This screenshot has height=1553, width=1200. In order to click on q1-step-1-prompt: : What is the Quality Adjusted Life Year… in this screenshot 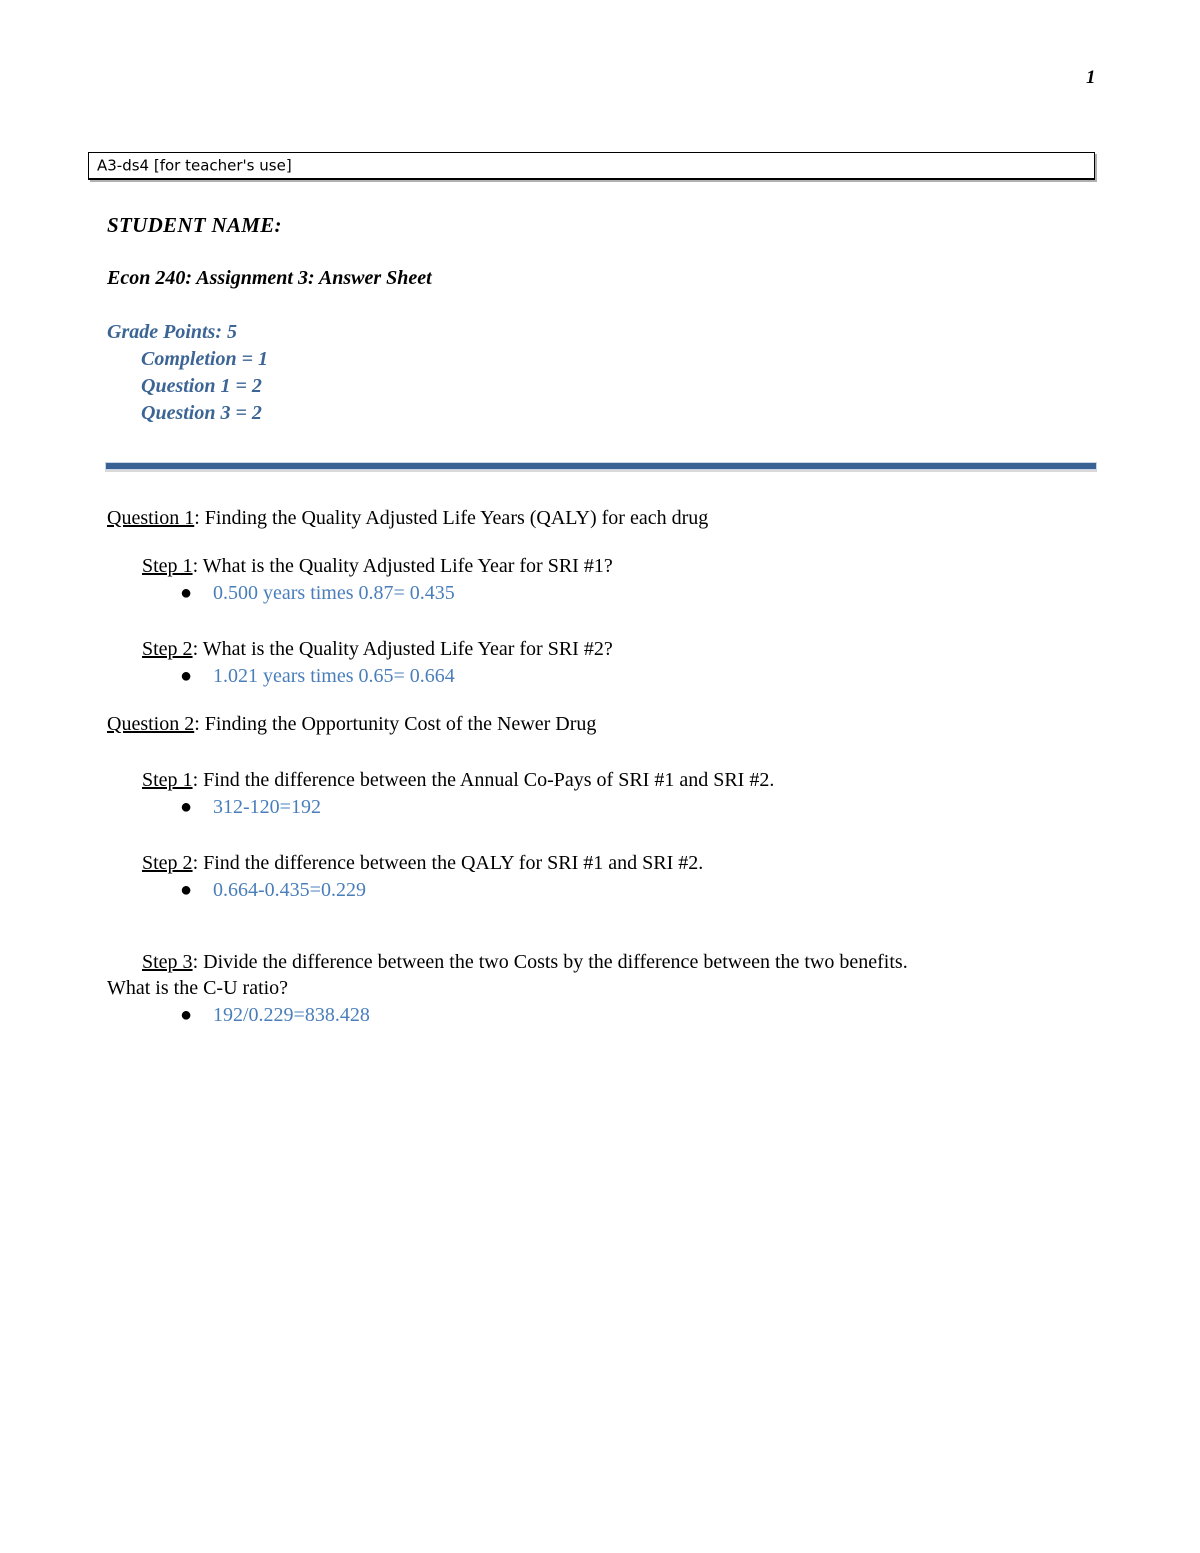, I will do `click(402, 566)`.